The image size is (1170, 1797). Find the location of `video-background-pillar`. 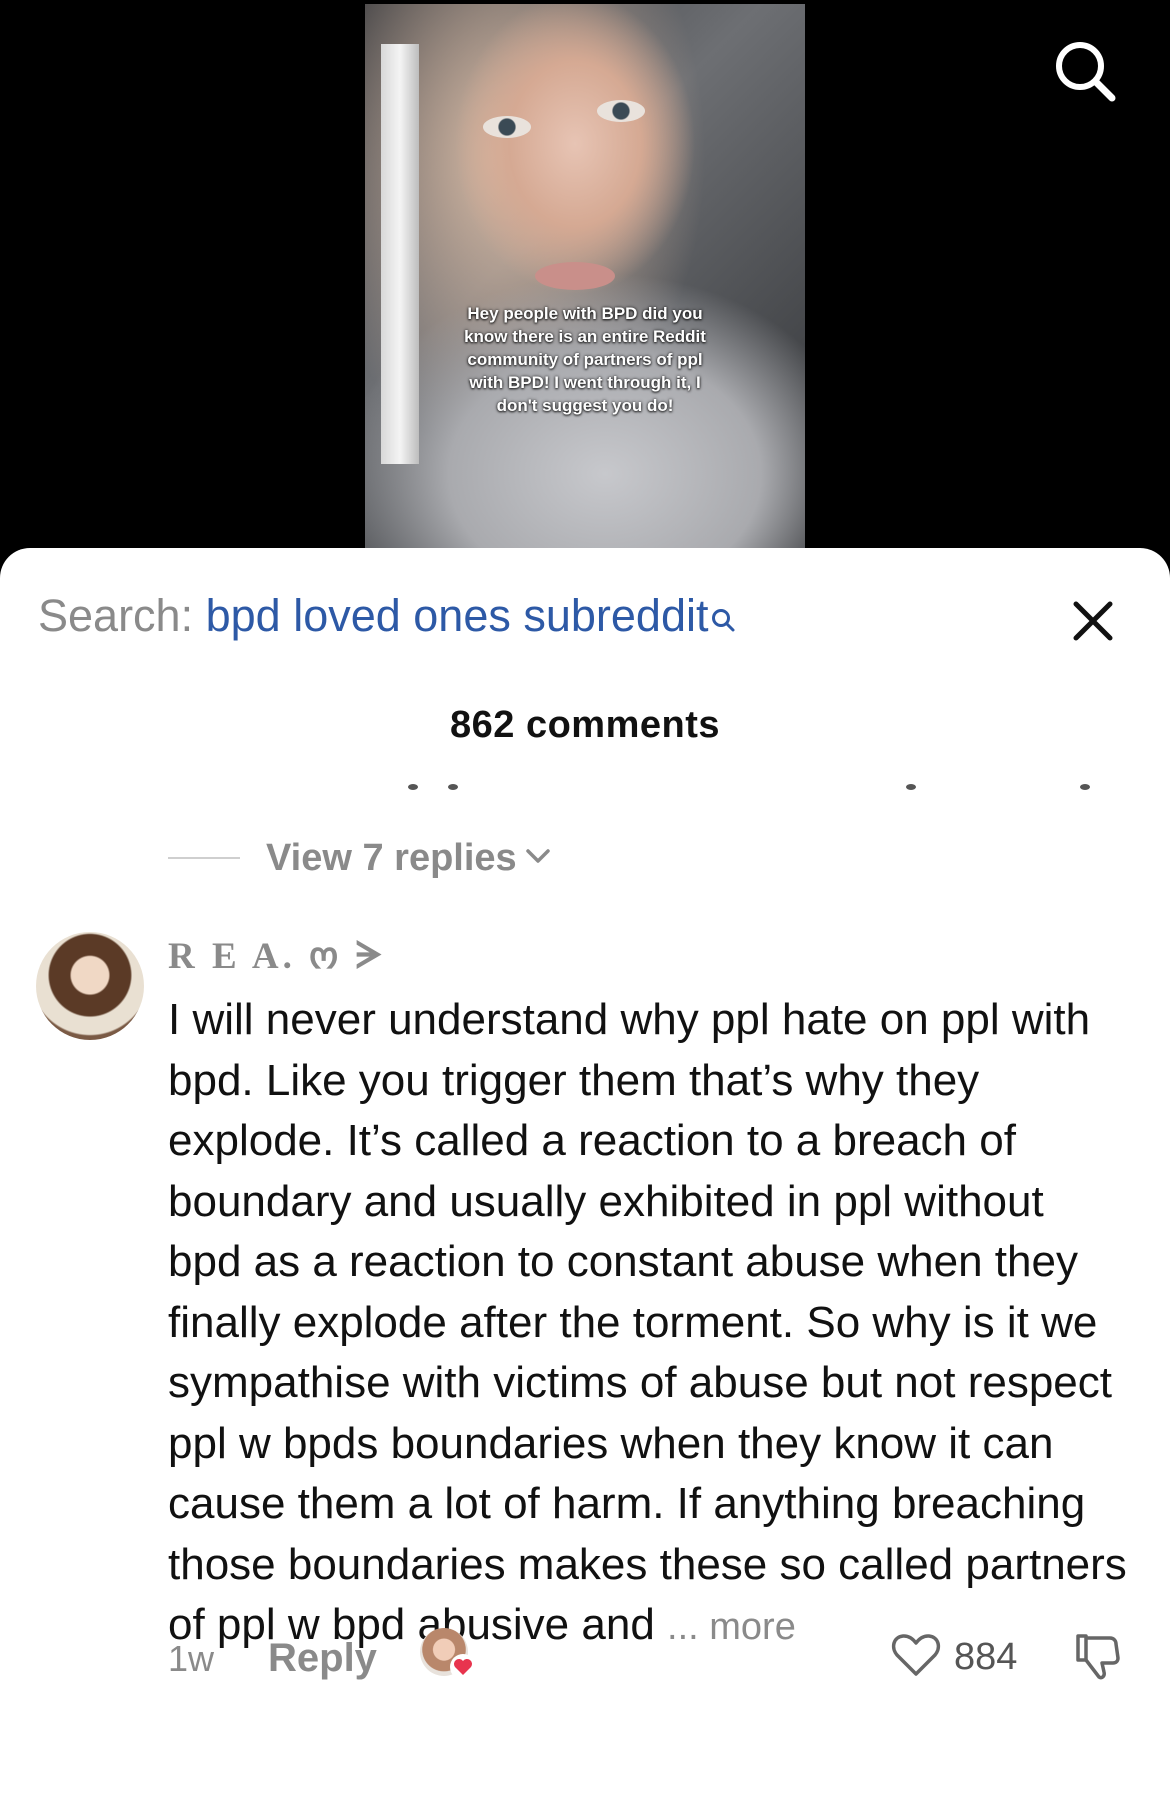

video-background-pillar is located at coordinates (400, 254).